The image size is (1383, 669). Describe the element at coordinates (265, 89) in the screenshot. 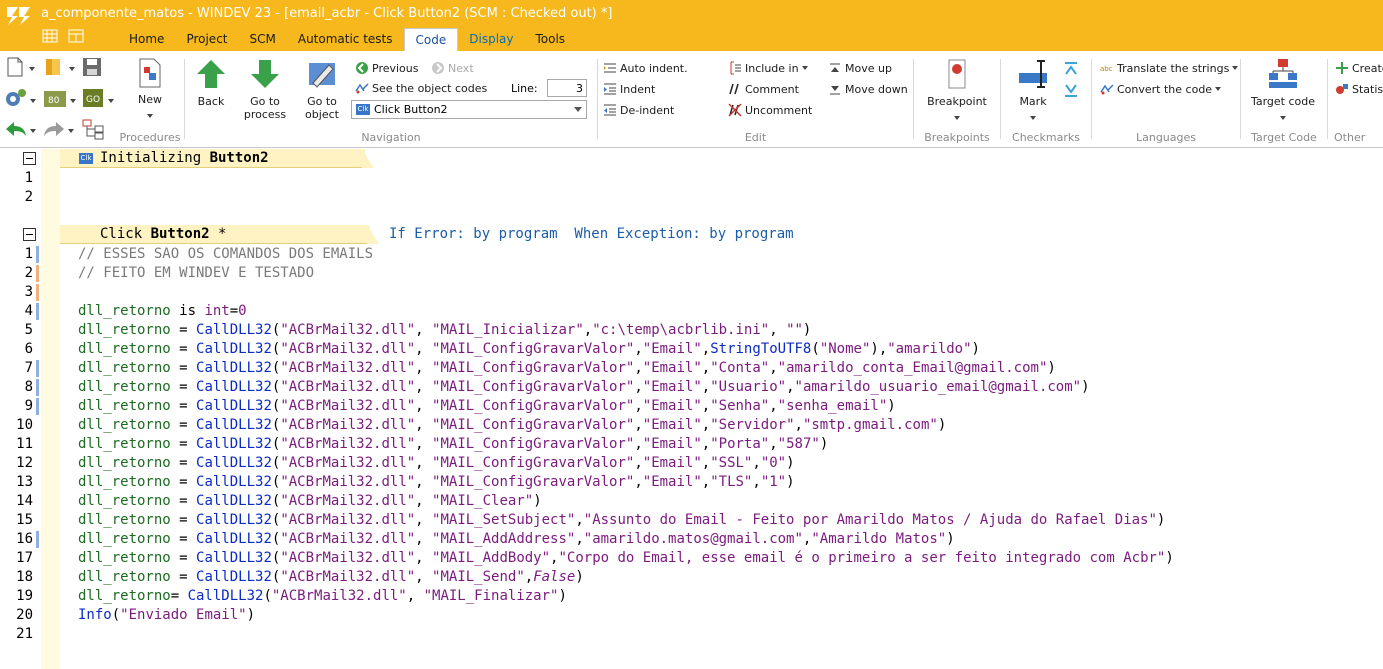

I see `go-to-process-button: Go to process` at that location.